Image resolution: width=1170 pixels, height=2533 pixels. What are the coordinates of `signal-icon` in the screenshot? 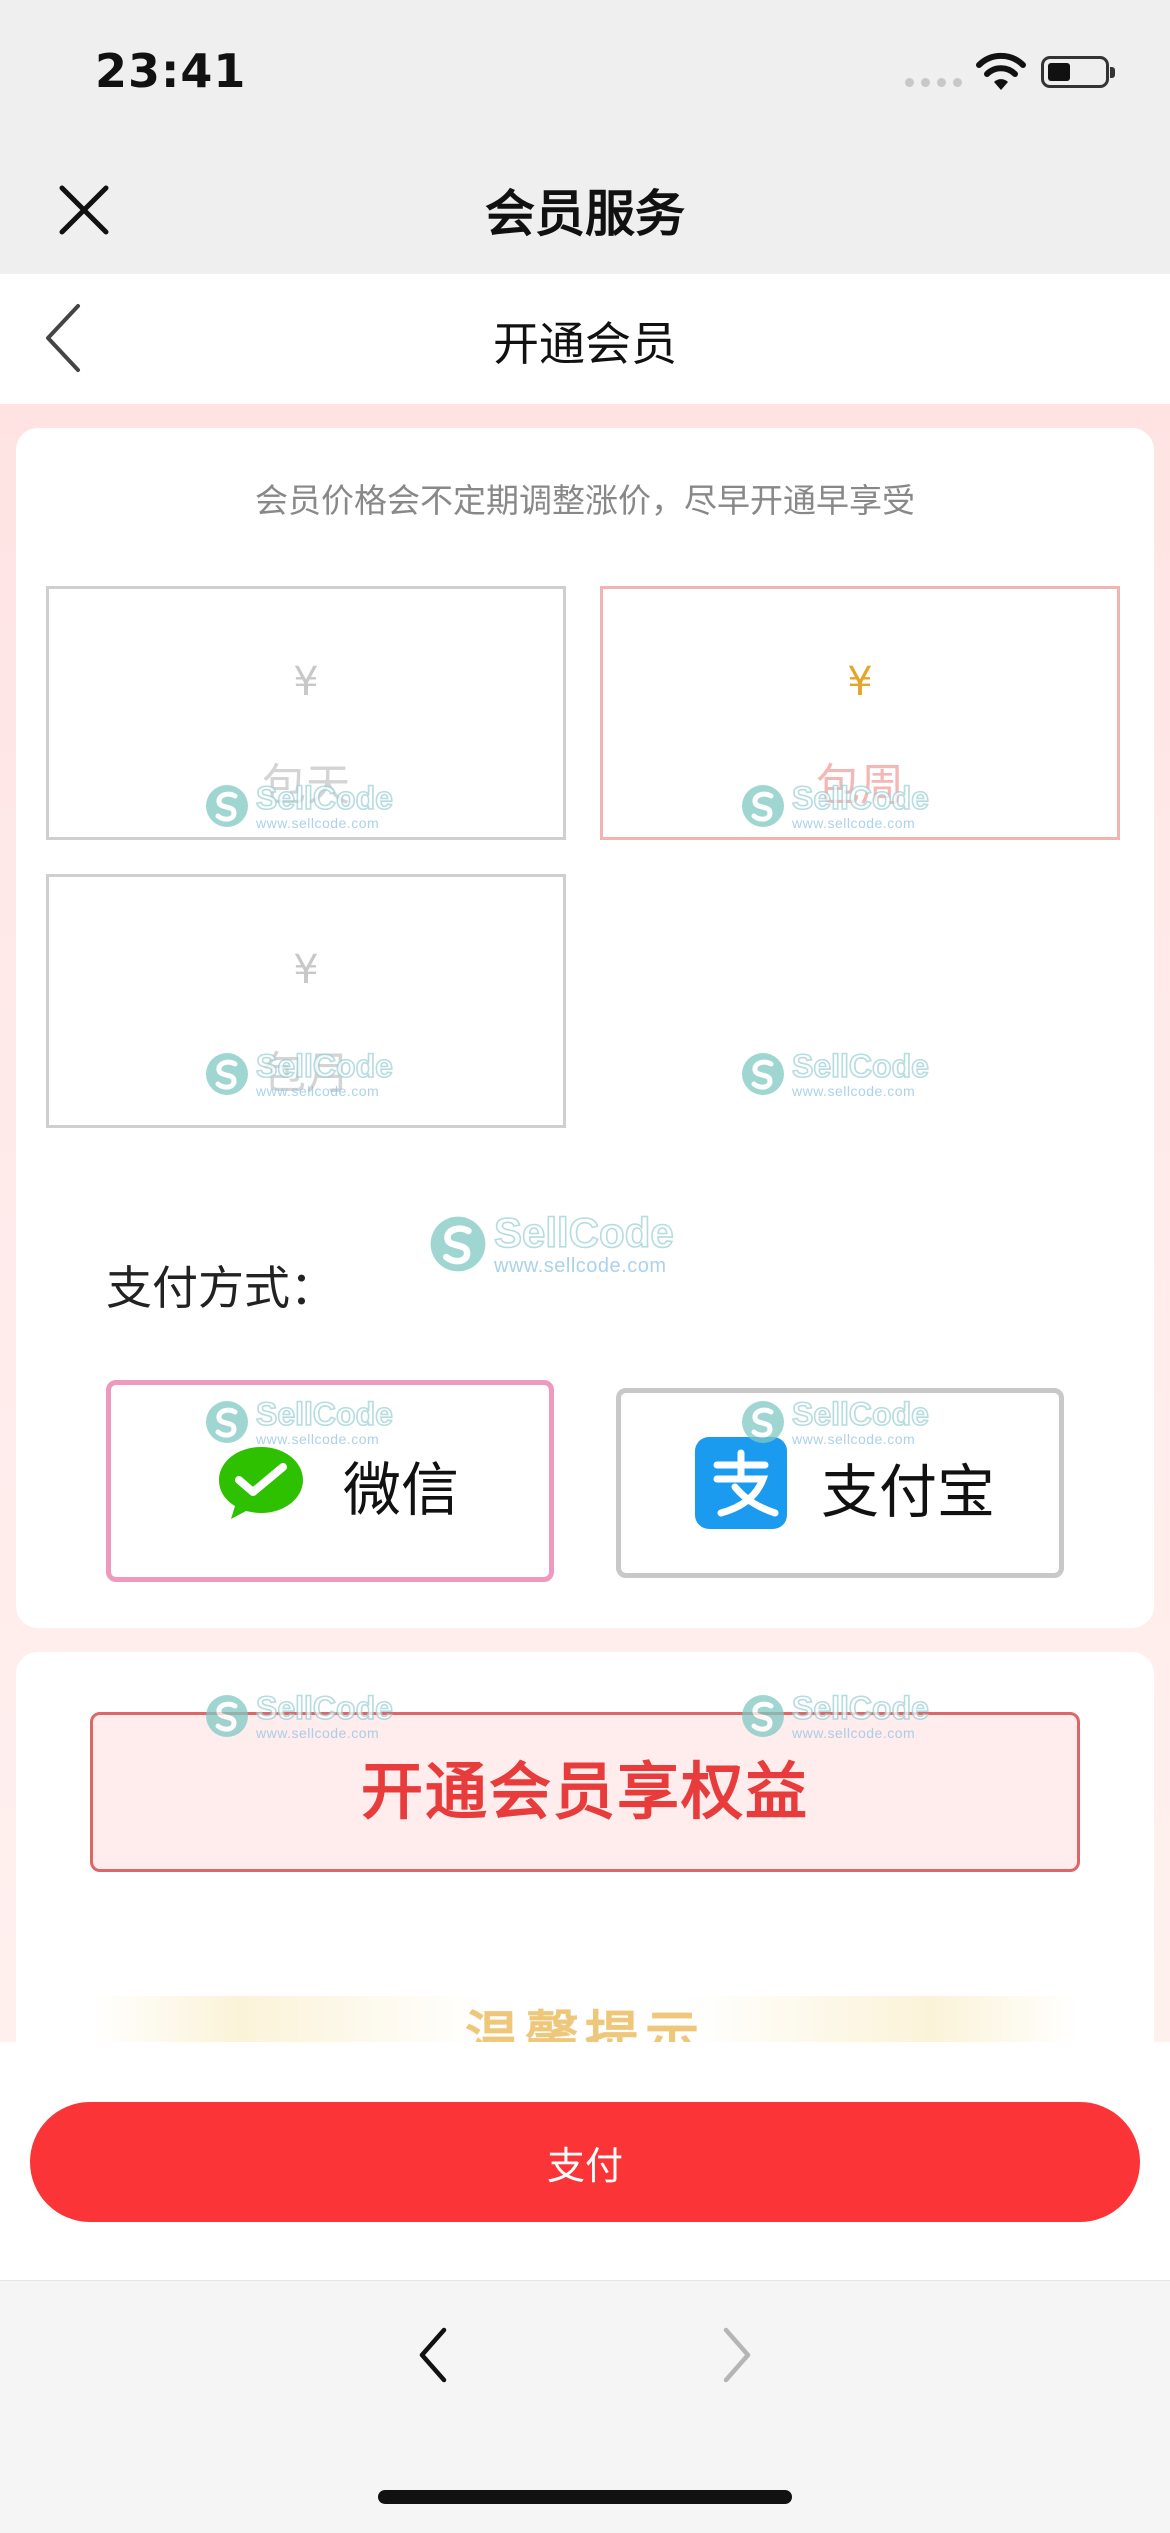 It's located at (933, 82).